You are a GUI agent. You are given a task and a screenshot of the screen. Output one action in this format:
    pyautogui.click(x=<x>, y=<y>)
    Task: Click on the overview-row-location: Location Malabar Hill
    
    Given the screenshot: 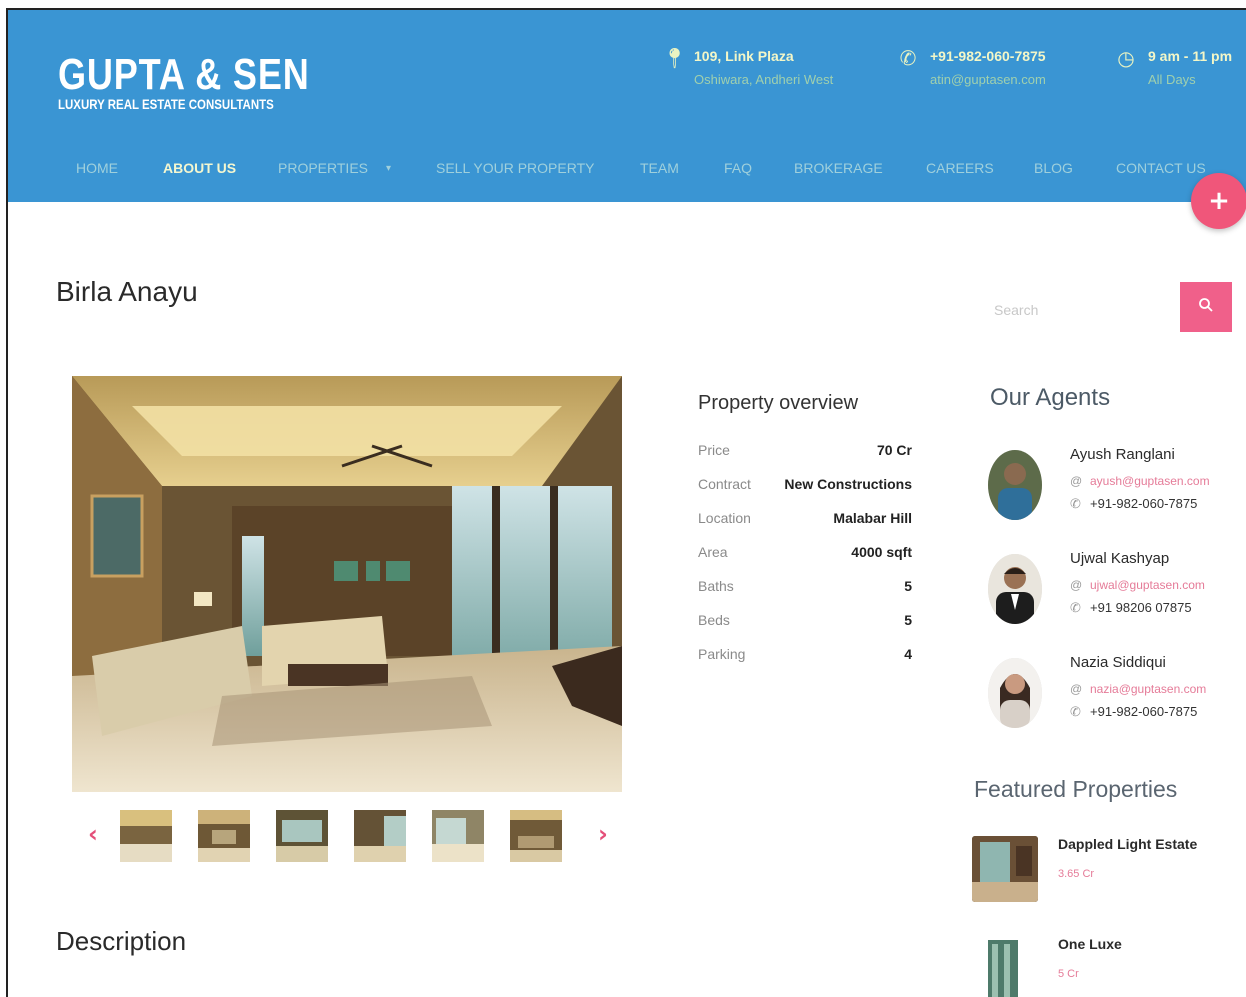 What is the action you would take?
    pyautogui.click(x=805, y=520)
    